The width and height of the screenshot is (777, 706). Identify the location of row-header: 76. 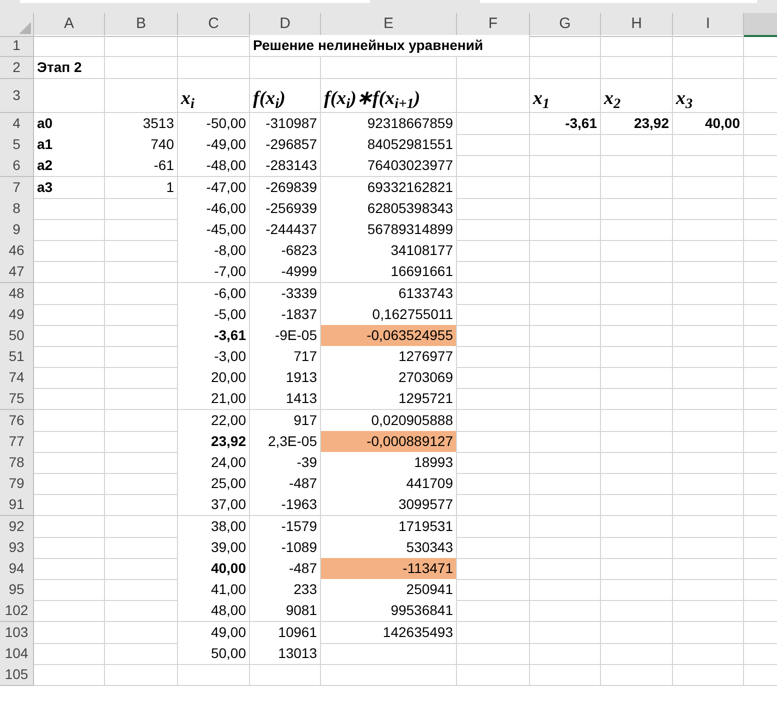
(17, 421).